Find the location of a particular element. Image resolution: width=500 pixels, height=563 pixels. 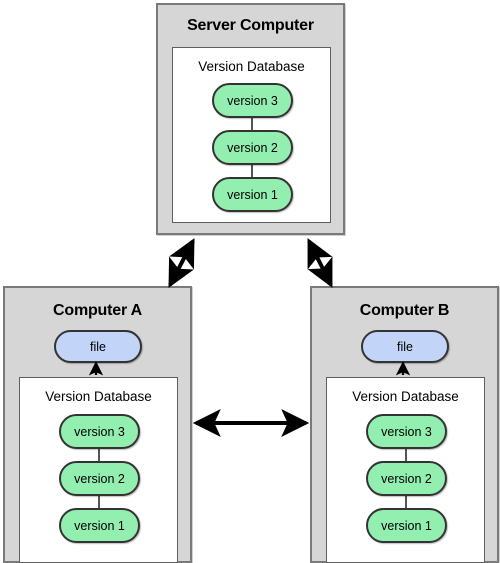

server-version-3-label: version 3 is located at coordinates (252, 100).